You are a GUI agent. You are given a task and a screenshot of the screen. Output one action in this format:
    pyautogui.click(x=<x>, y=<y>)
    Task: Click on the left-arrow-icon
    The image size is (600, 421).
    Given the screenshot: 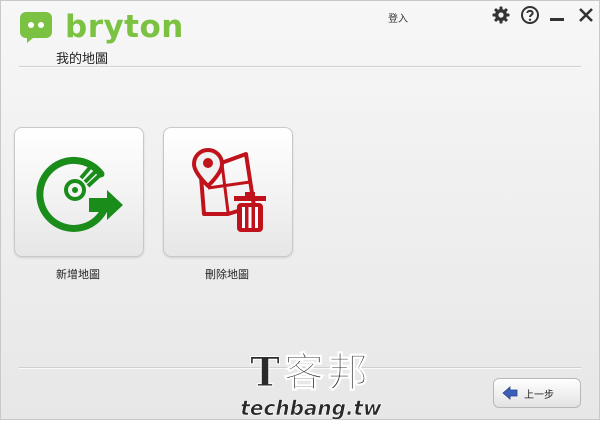 What is the action you would take?
    pyautogui.click(x=510, y=393)
    